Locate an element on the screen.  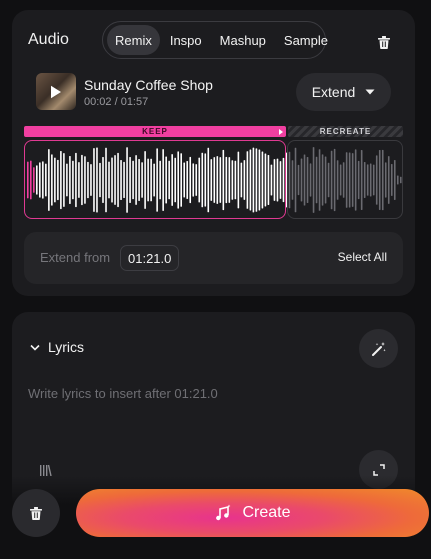
lyrics-toggle: Lyrics is located at coordinates (57, 347).